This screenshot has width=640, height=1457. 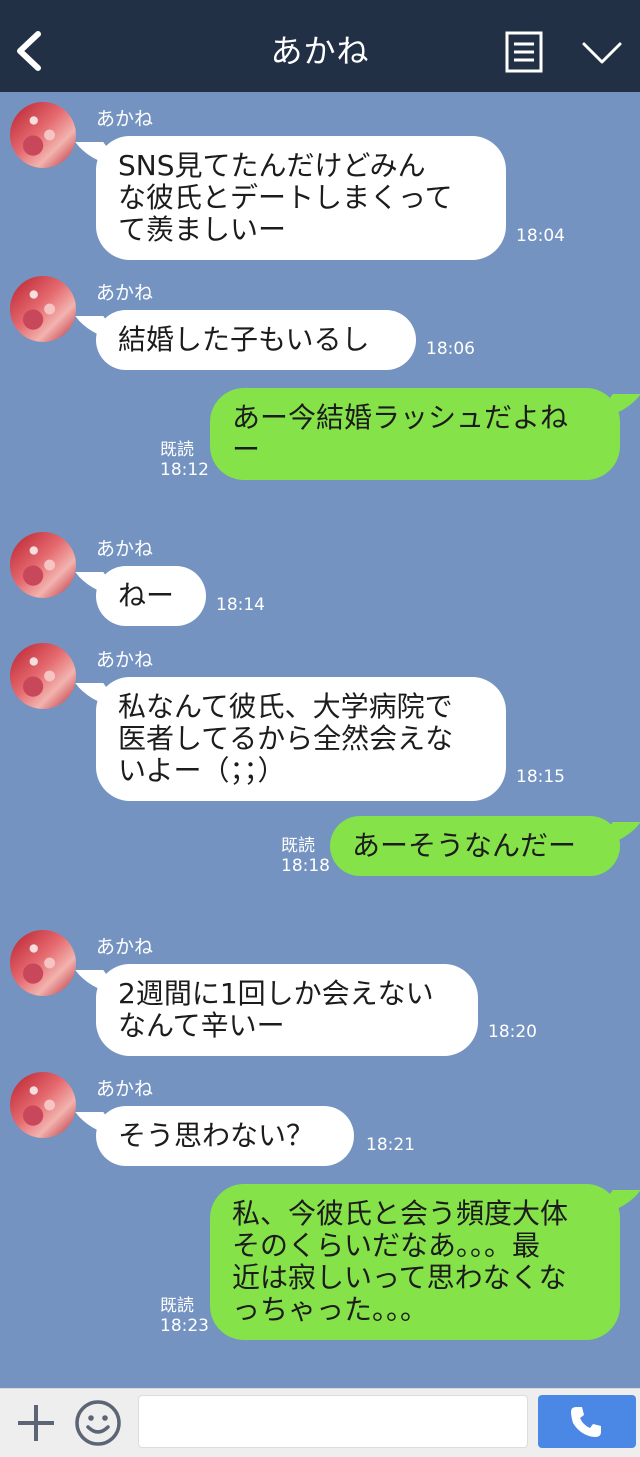 What do you see at coordinates (240, 605) in the screenshot?
I see `message-time: 18:14` at bounding box center [240, 605].